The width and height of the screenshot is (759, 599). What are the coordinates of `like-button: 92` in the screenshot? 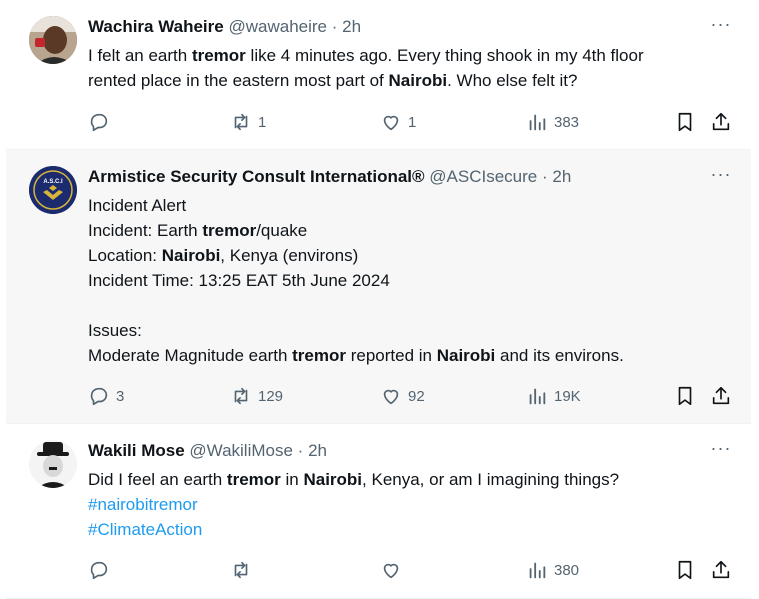 It's located at (402, 396).